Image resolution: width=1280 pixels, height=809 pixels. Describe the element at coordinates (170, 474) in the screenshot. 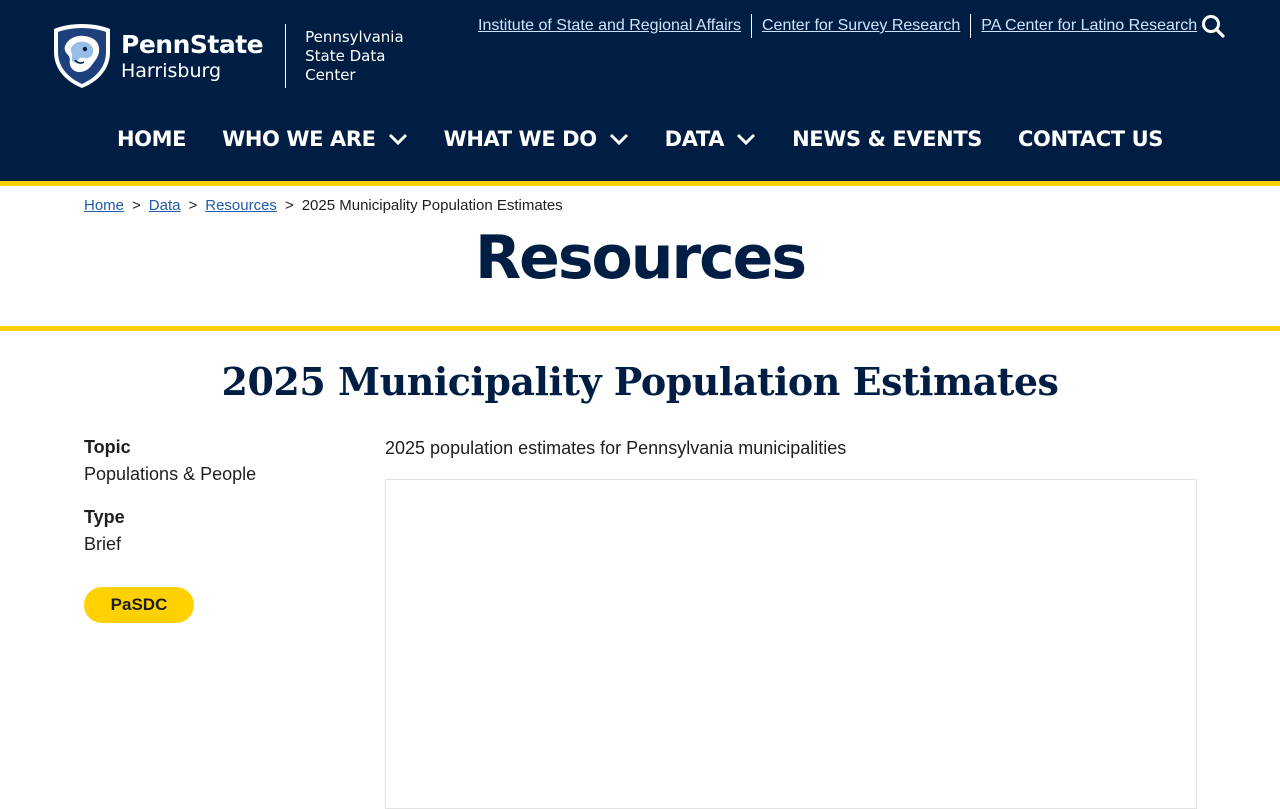

I see `topic-value: Populations & People` at that location.